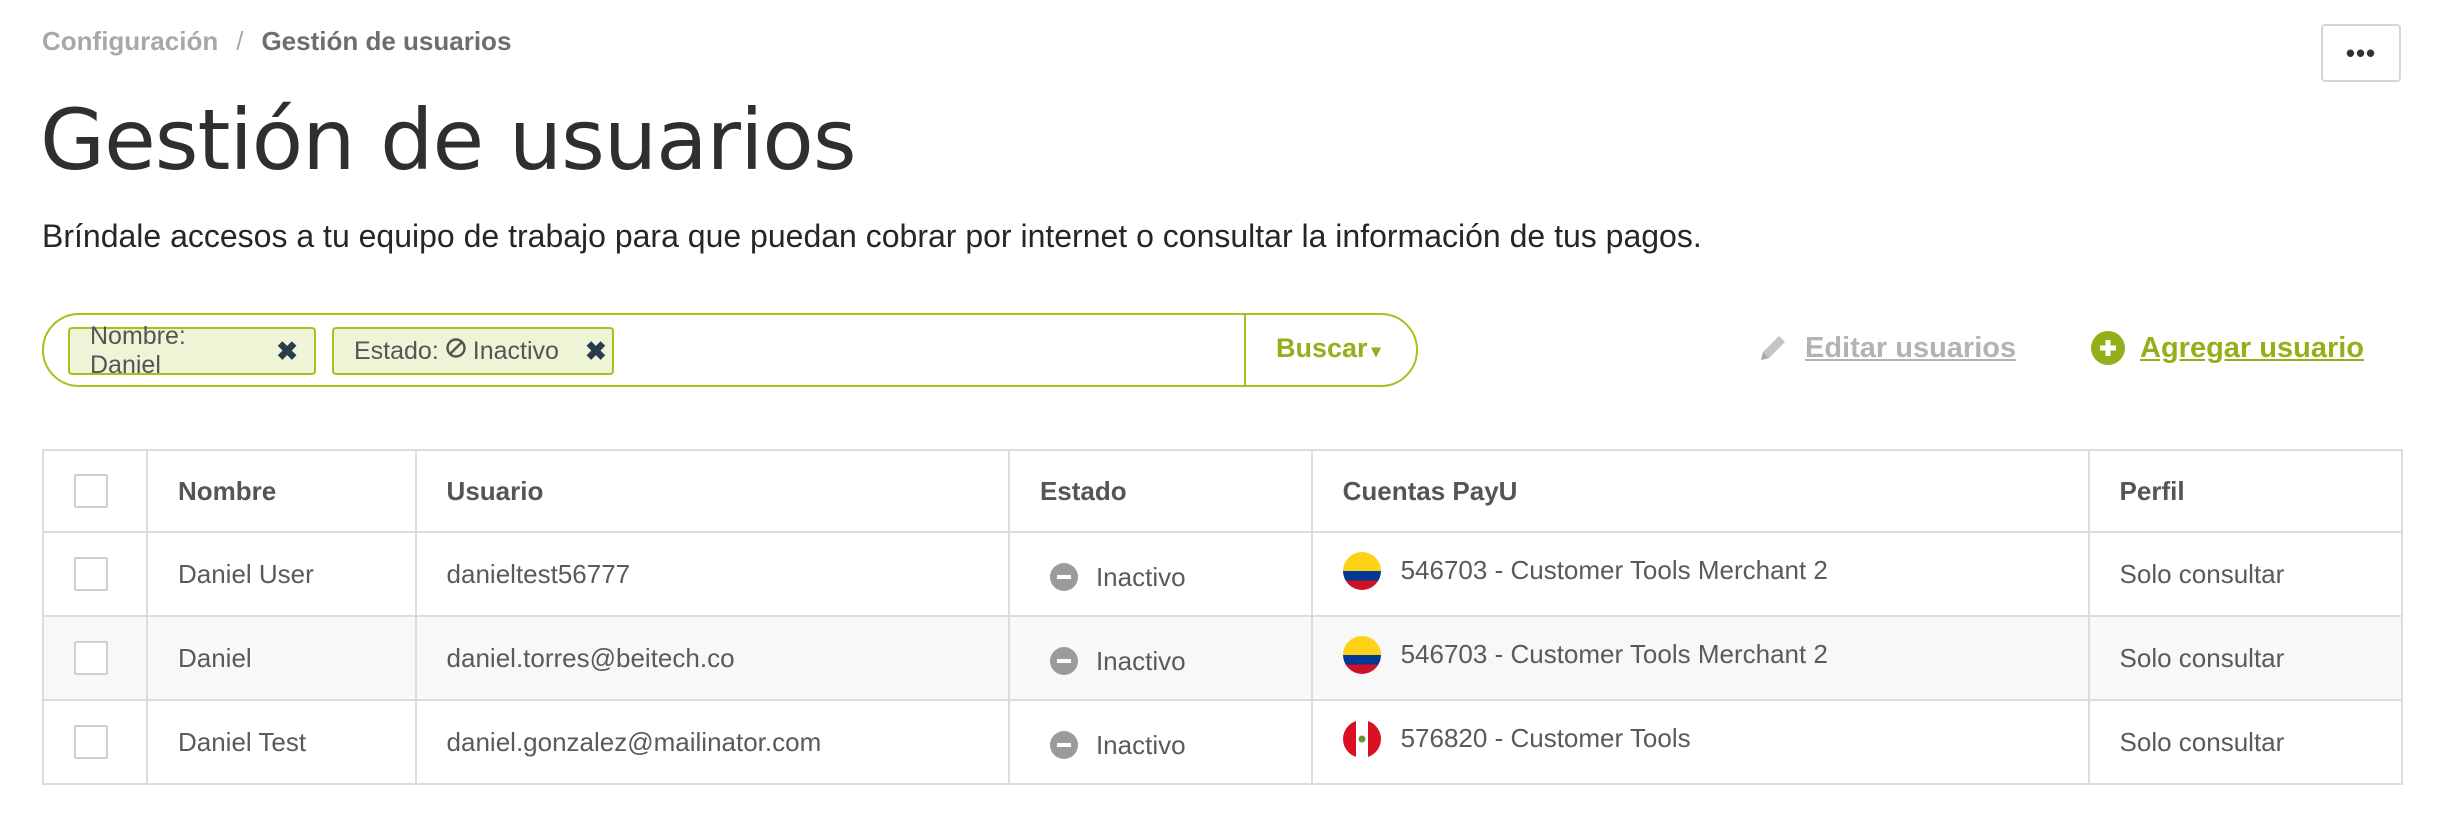  What do you see at coordinates (1160, 491) in the screenshot?
I see `column-header-status: Estado` at bounding box center [1160, 491].